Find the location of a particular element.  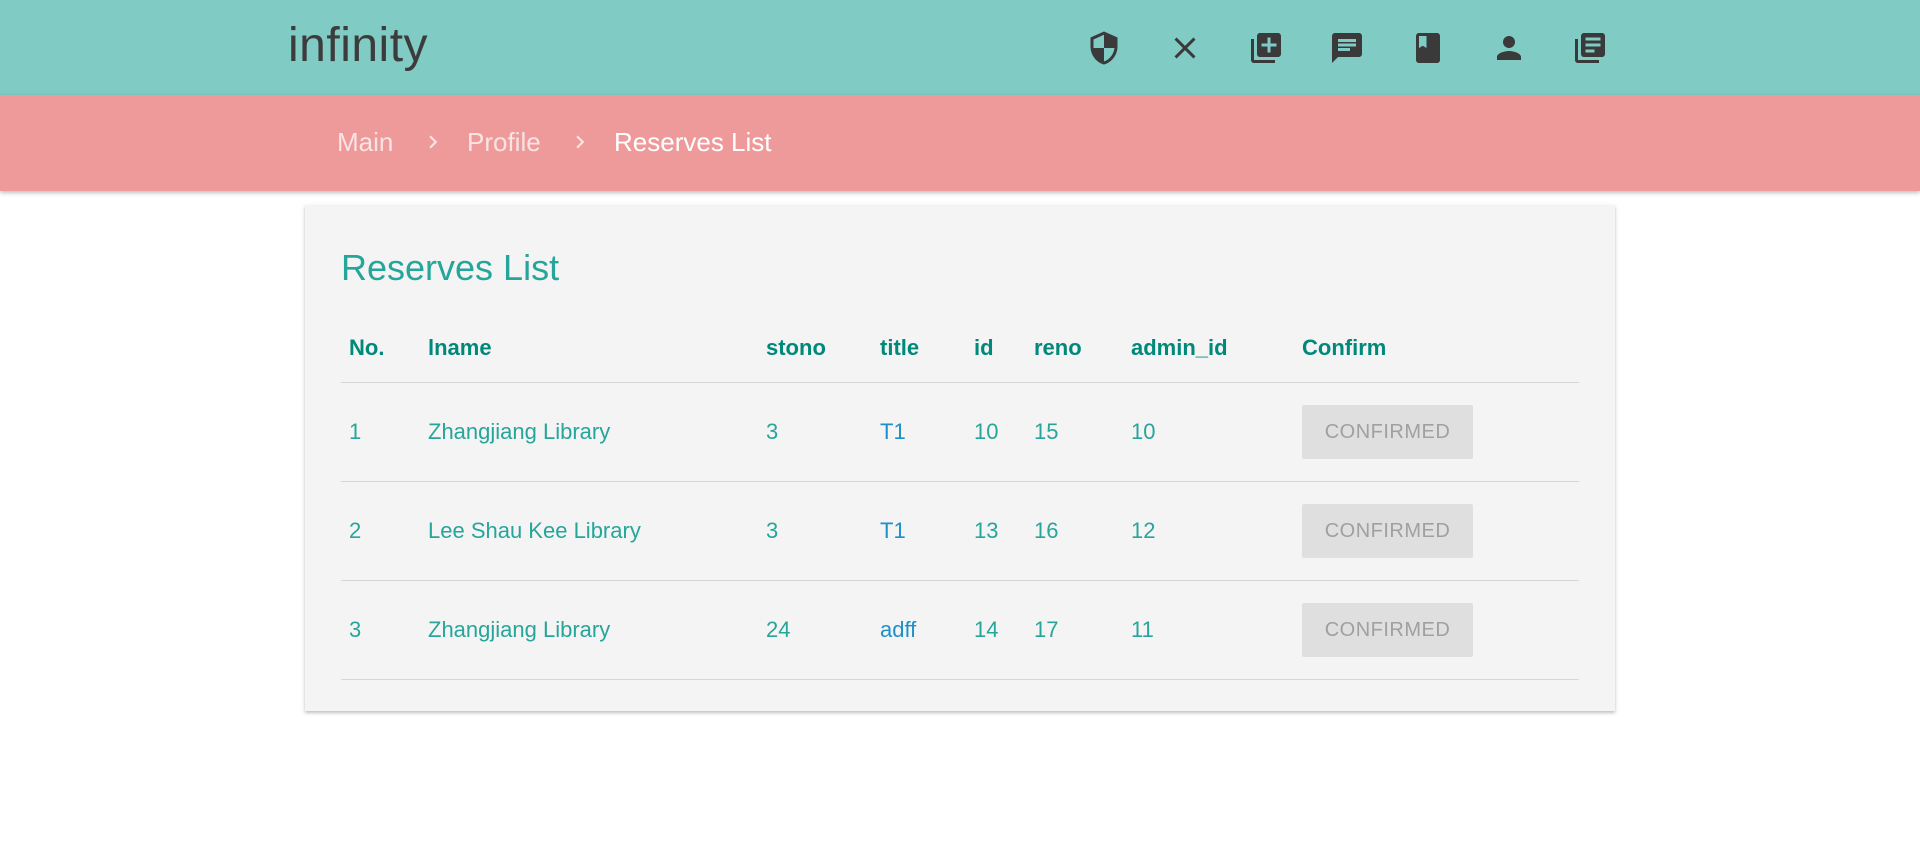

cell-lname: Lee Shau Kee Library is located at coordinates (534, 530).